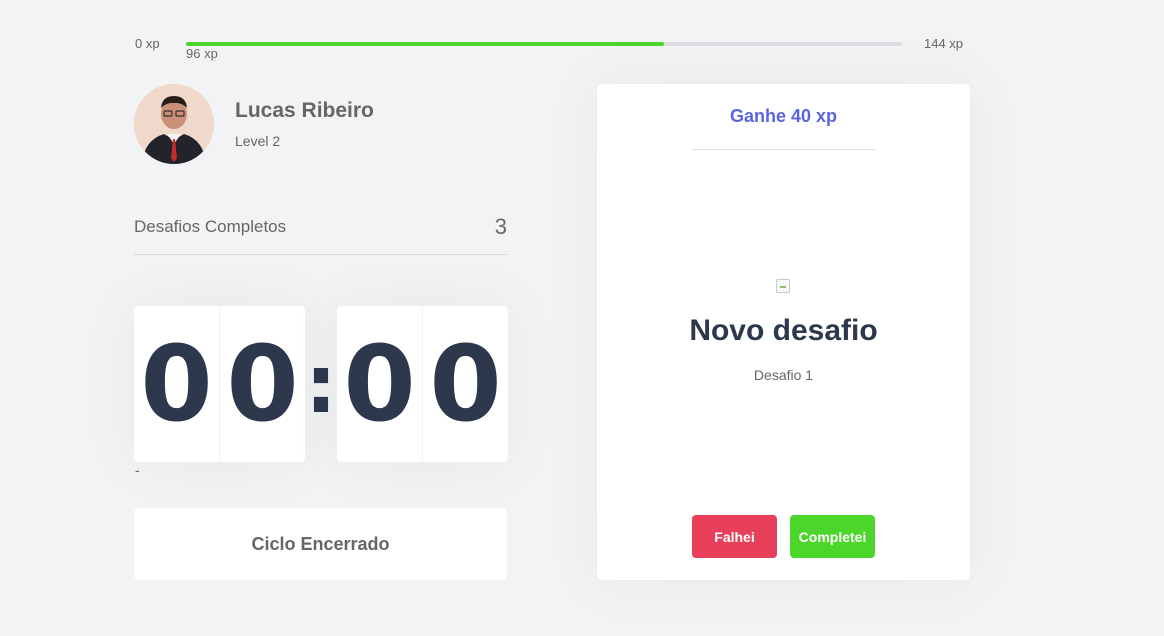 Image resolution: width=1164 pixels, height=636 pixels. Describe the element at coordinates (783, 286) in the screenshot. I see `broken-image-icon` at that location.